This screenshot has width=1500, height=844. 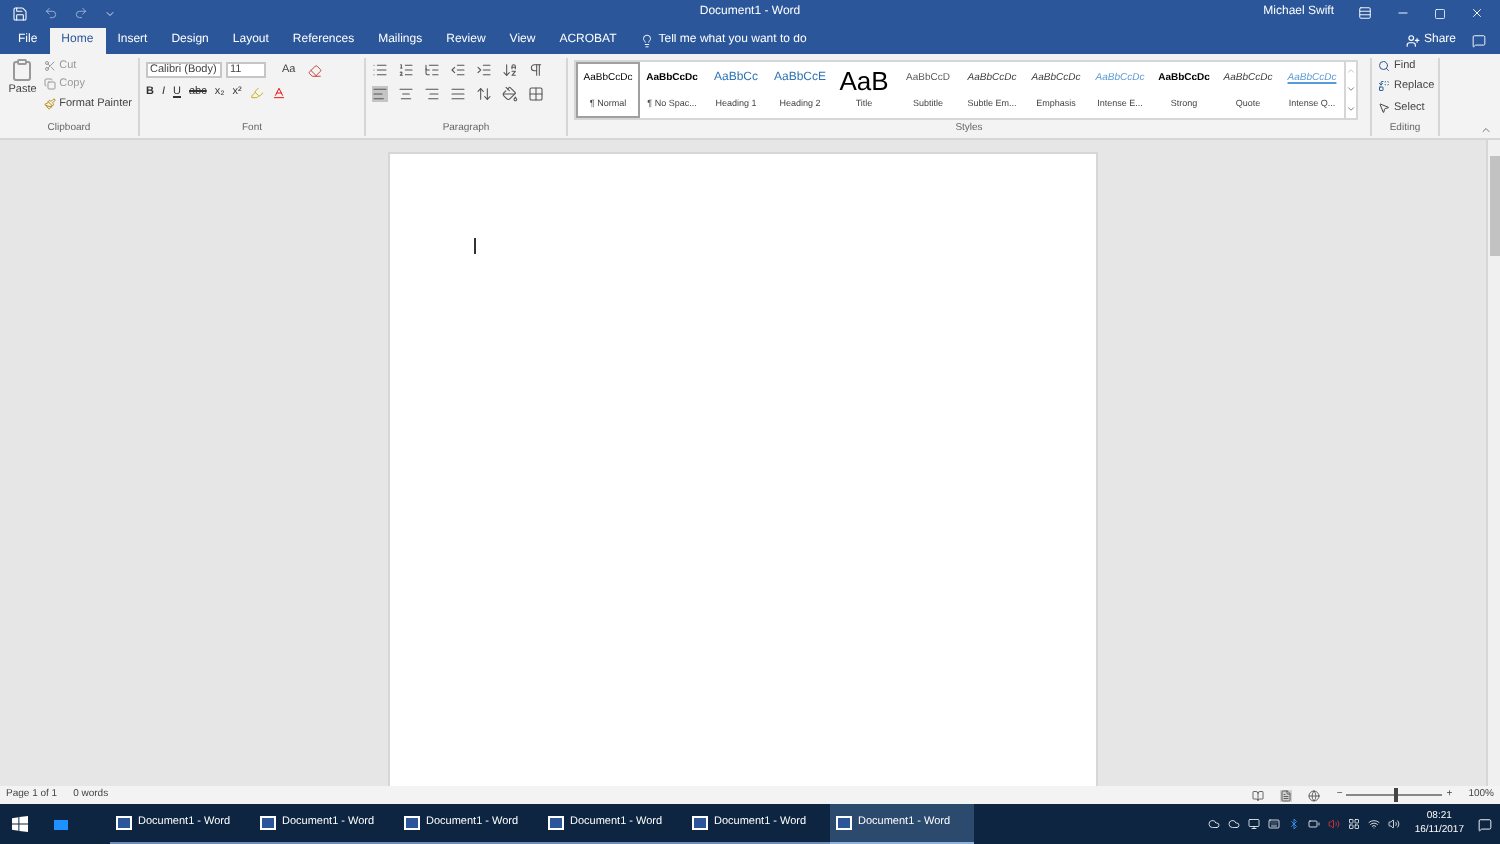 I want to click on minimize-icon, so click(x=1403, y=13).